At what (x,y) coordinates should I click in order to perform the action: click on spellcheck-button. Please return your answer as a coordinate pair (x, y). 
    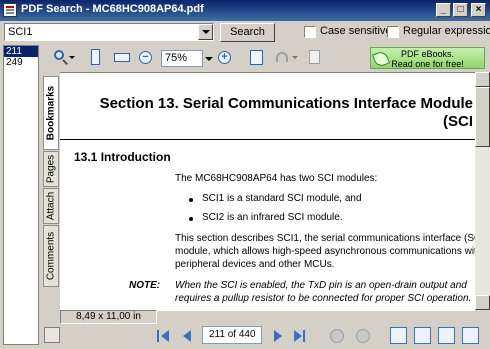
    Looking at the image, I should click on (257, 58).